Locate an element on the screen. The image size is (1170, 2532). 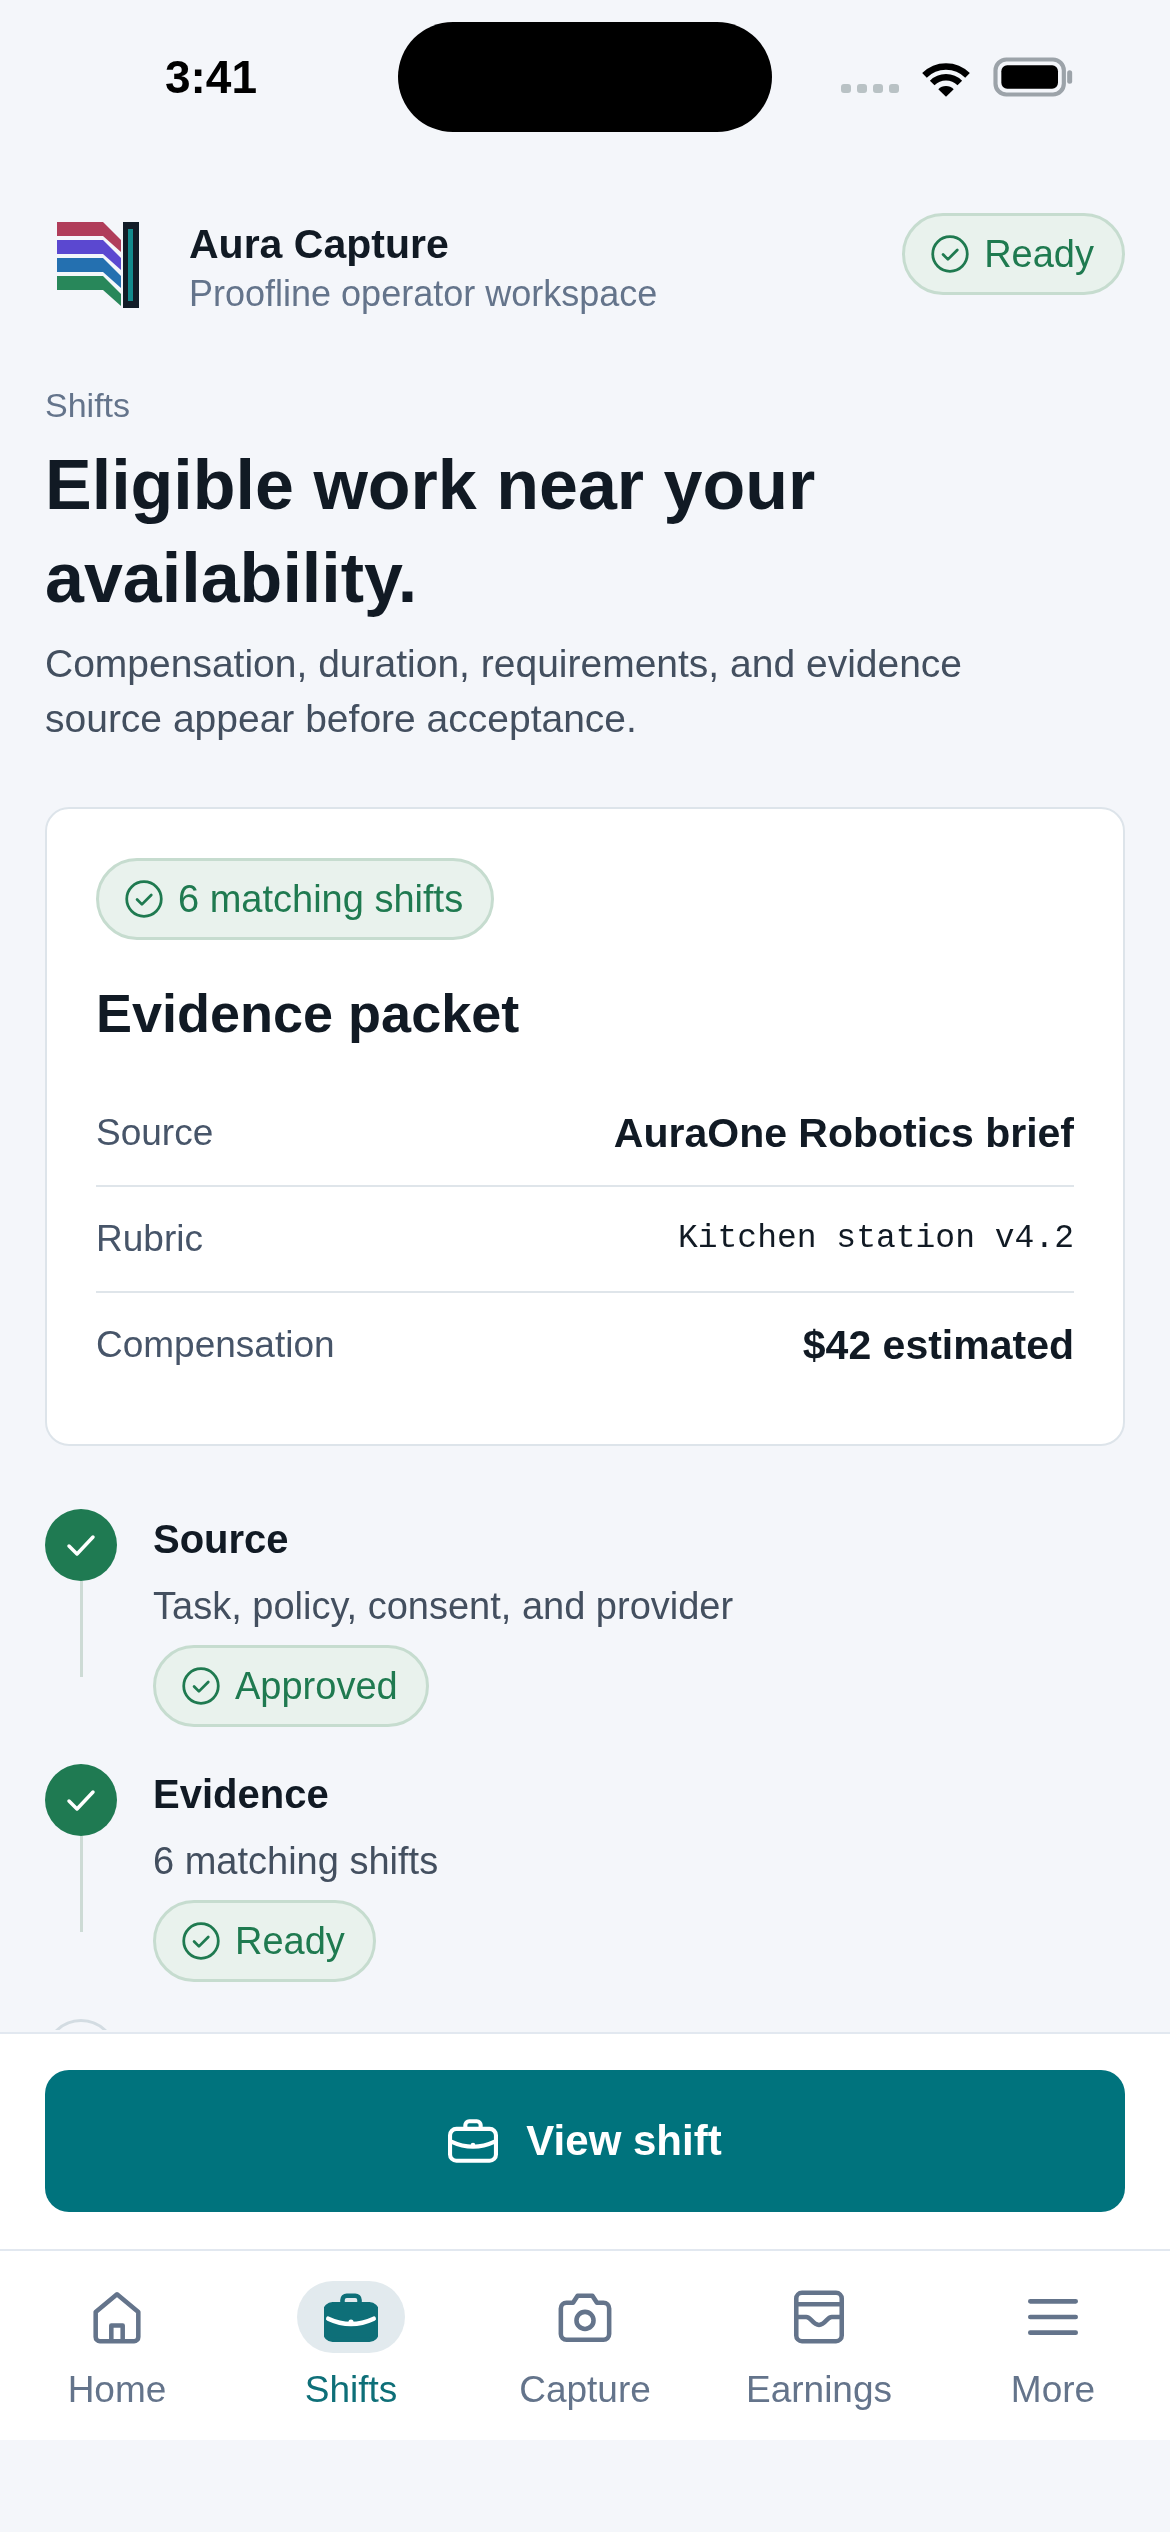
wallet-icon is located at coordinates (819, 2317).